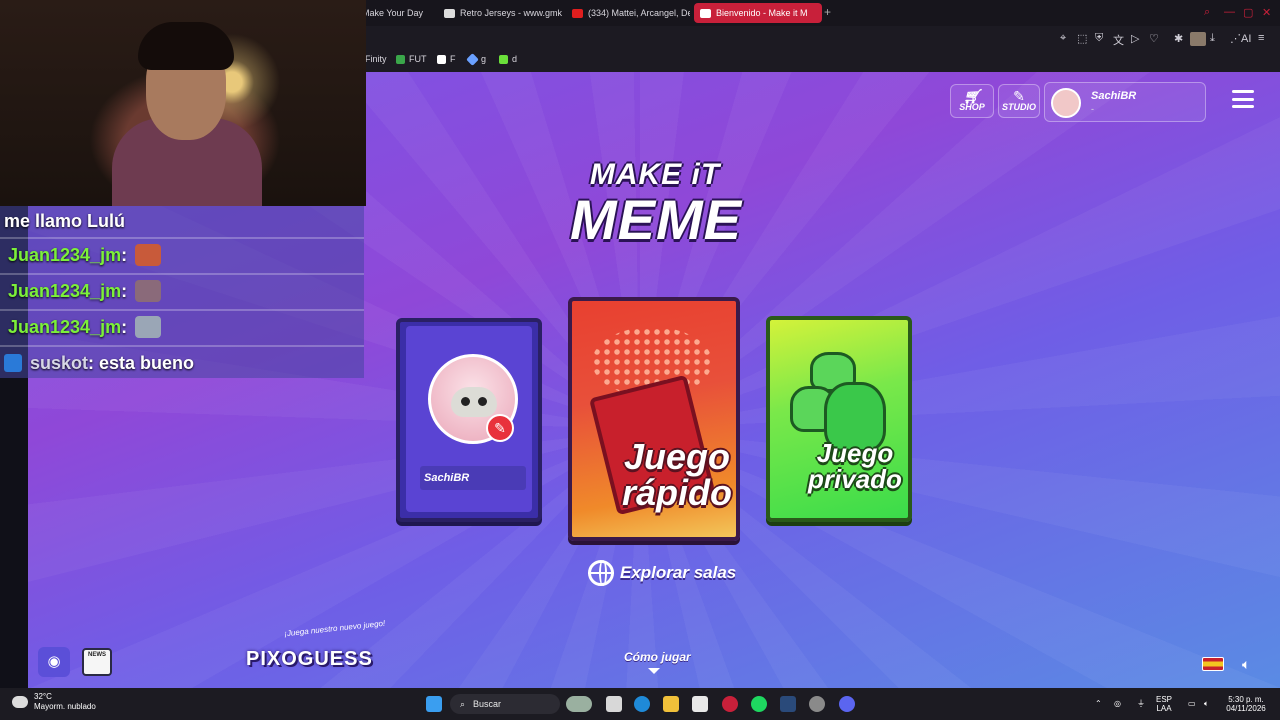  Describe the element at coordinates (759, 704) in the screenshot. I see `spotify-icon` at that location.